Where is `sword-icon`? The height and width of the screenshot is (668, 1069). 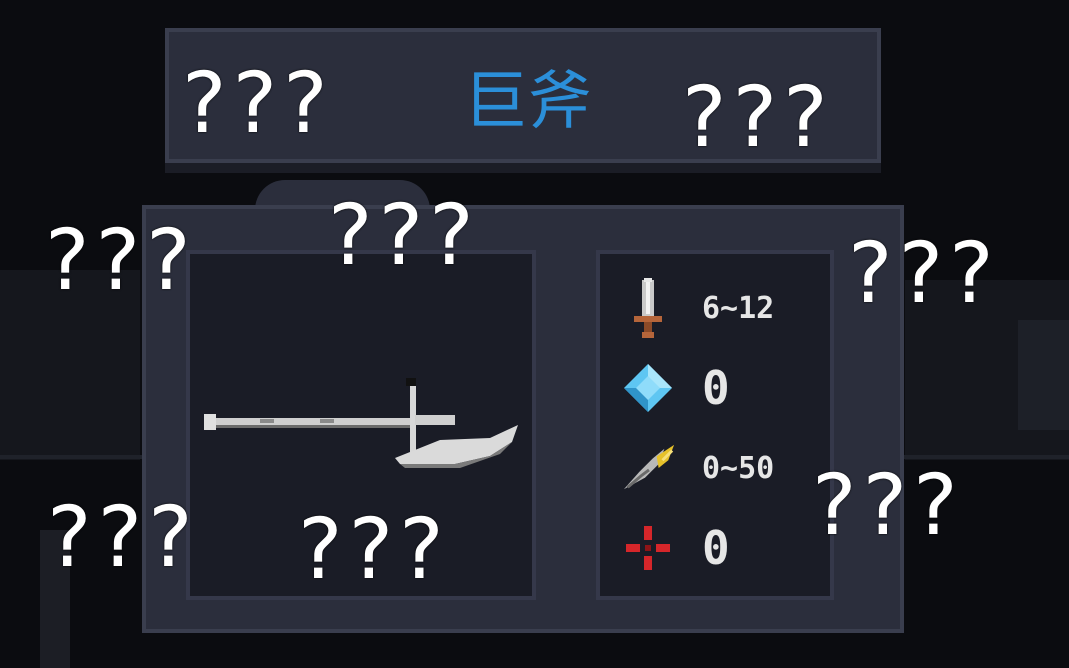 sword-icon is located at coordinates (648, 308).